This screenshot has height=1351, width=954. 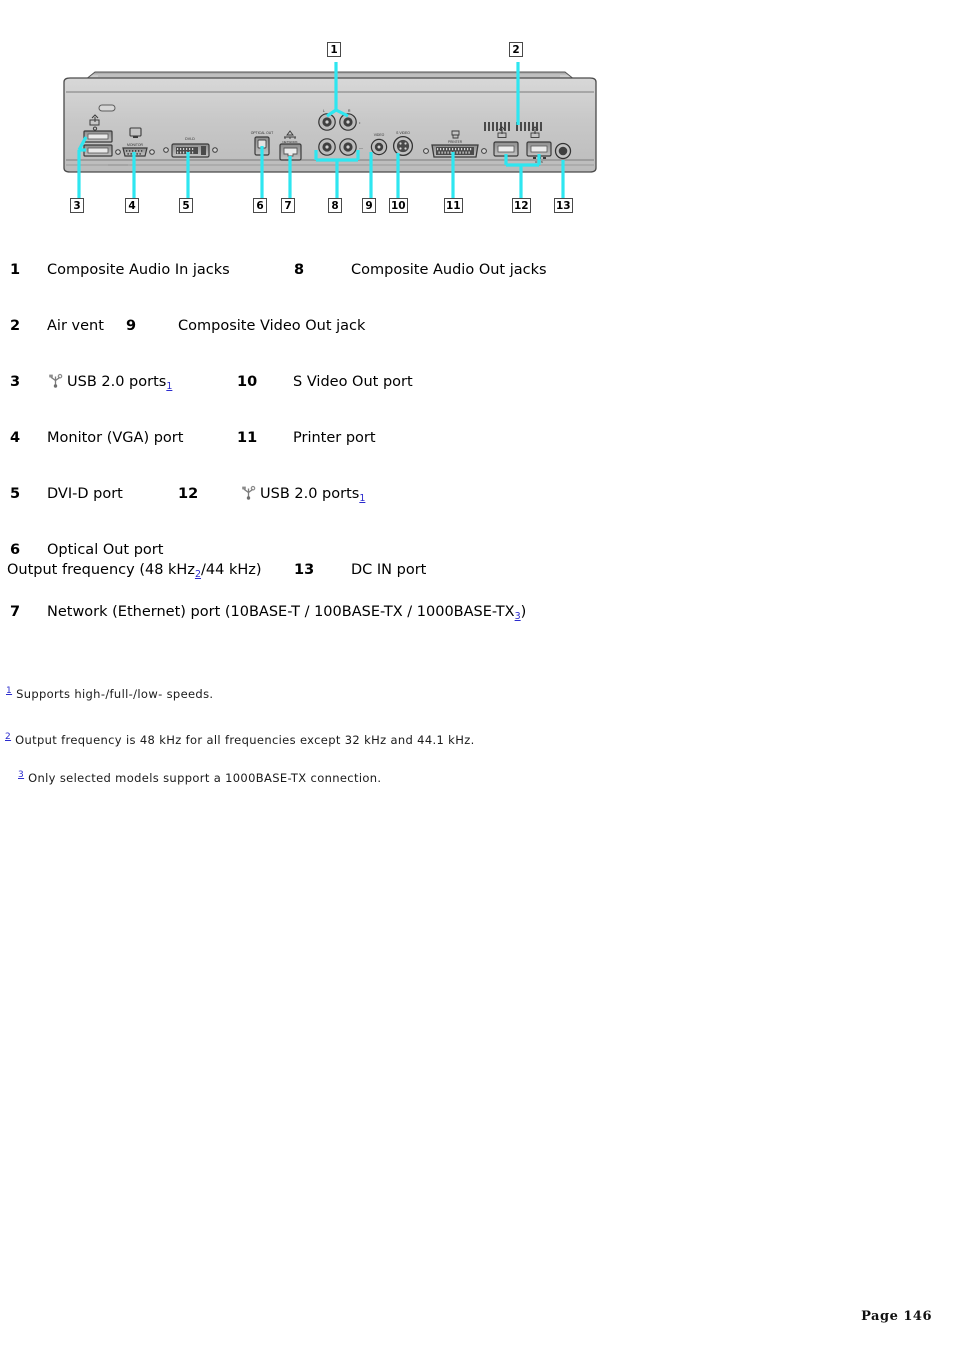 What do you see at coordinates (369, 205) in the screenshot?
I see `callout-box-9: 9` at bounding box center [369, 205].